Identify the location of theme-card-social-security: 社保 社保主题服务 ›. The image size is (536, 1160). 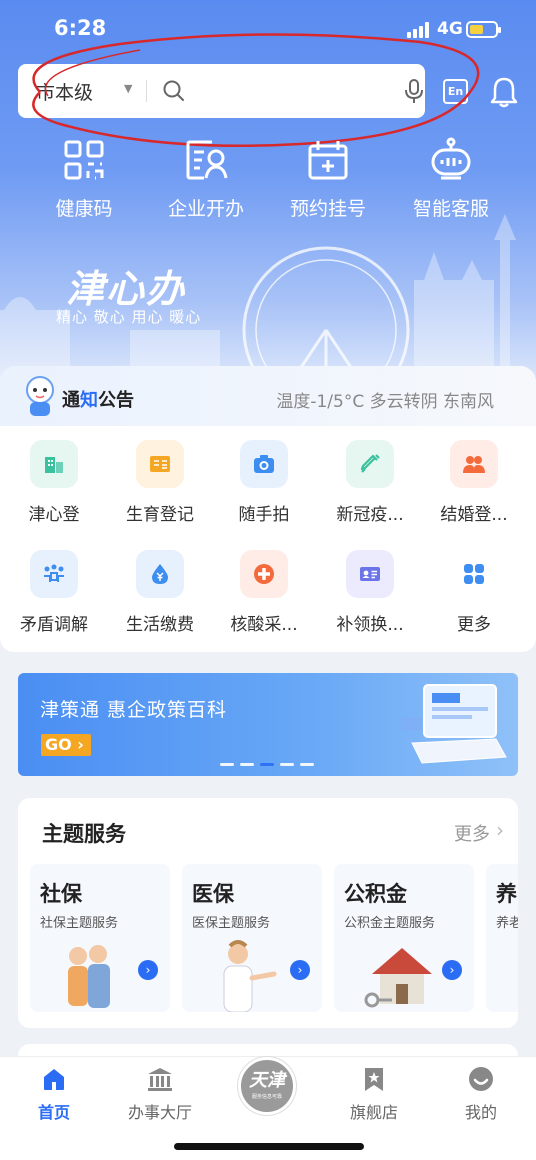
(100, 938).